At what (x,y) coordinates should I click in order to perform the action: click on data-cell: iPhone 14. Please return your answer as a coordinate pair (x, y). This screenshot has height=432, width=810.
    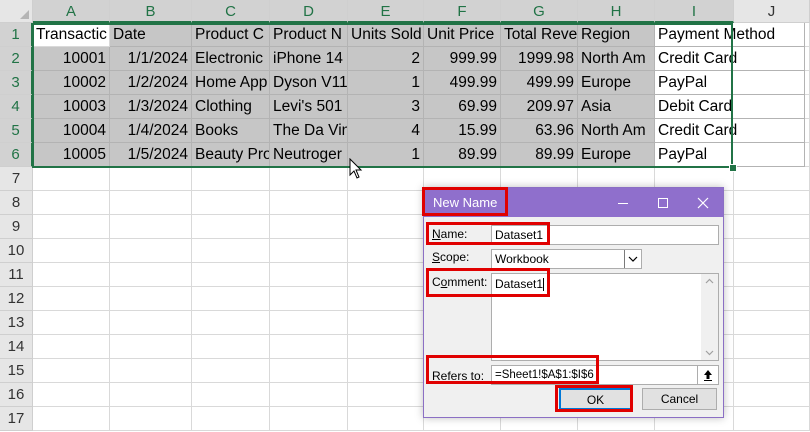
    Looking at the image, I should click on (309, 59).